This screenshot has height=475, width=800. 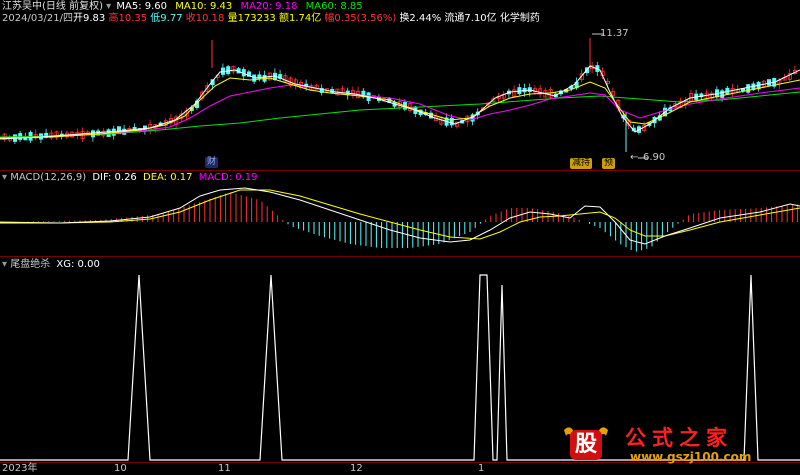 I want to click on watermark-logo: 股, so click(x=586, y=444).